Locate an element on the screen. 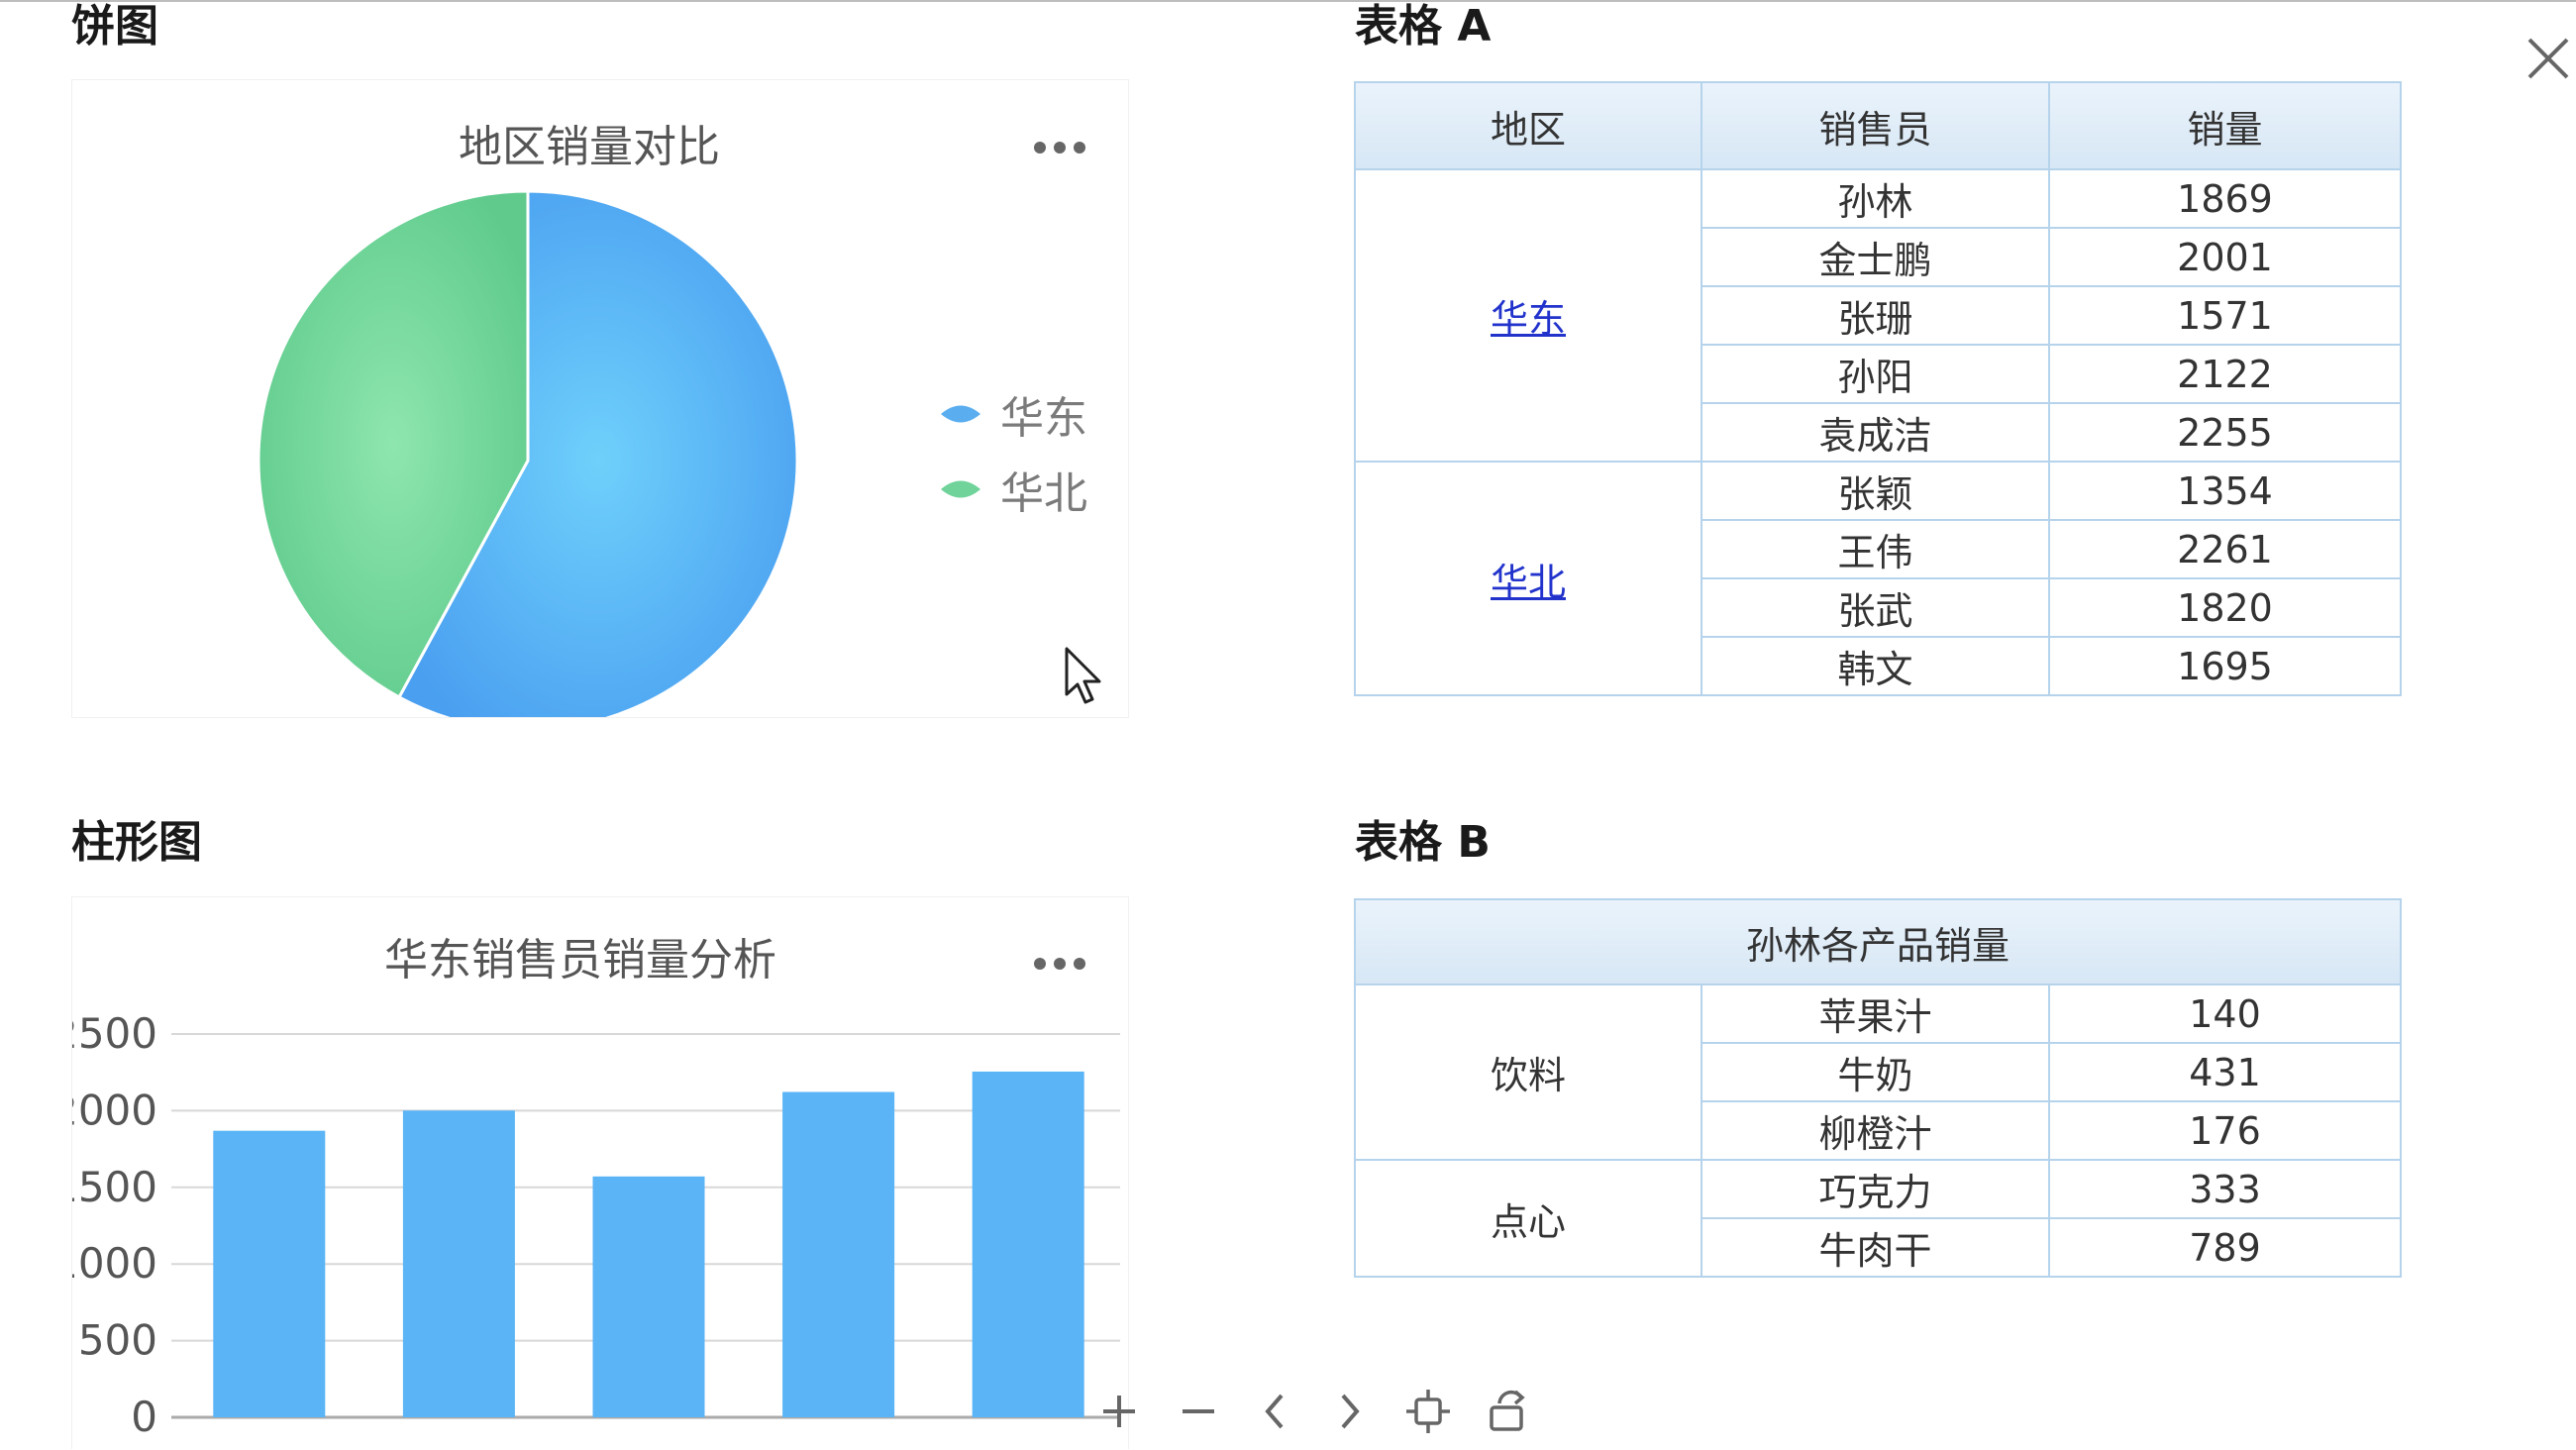 The image size is (2576, 1450). rotate-icon is located at coordinates (1507, 1411).